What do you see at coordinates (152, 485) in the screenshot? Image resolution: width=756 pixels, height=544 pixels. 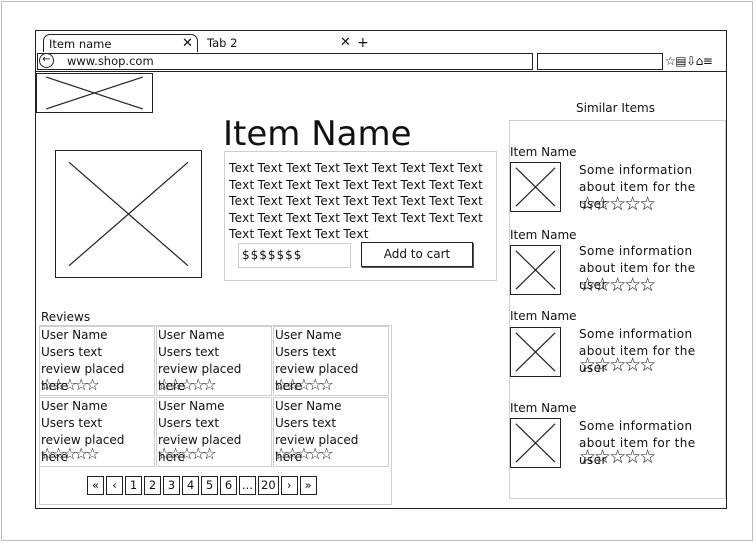 I see `page-2-button: 2` at bounding box center [152, 485].